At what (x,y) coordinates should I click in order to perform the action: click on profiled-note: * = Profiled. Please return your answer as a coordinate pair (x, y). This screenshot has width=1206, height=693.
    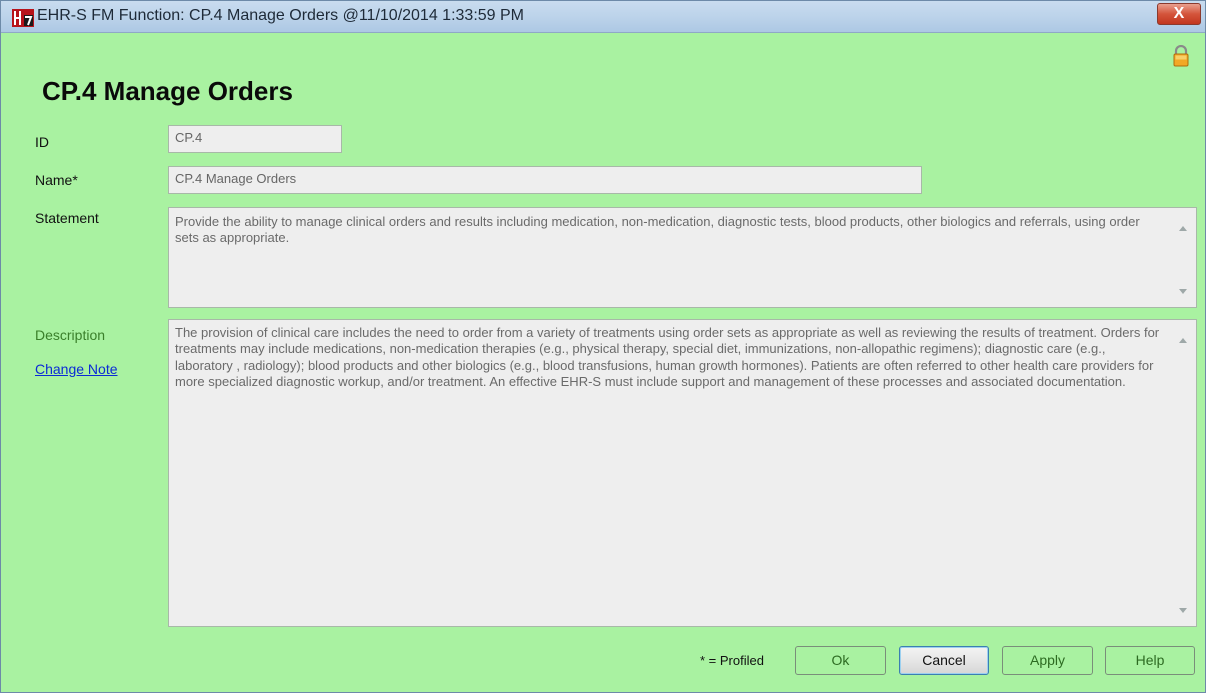
    Looking at the image, I should click on (732, 660).